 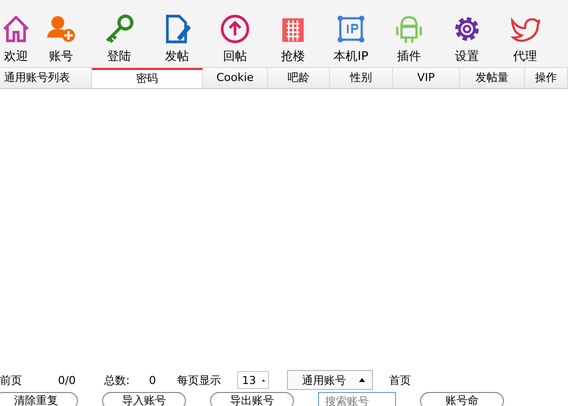 I want to click on column-header: 操作, so click(x=546, y=78).